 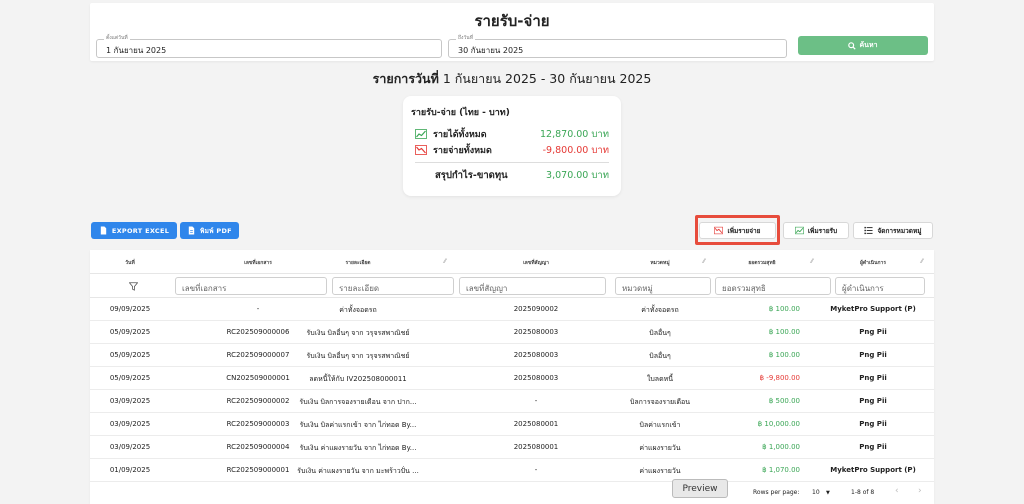 What do you see at coordinates (512, 21) in the screenshot?
I see `page-title: รายรับ-จ่าย` at bounding box center [512, 21].